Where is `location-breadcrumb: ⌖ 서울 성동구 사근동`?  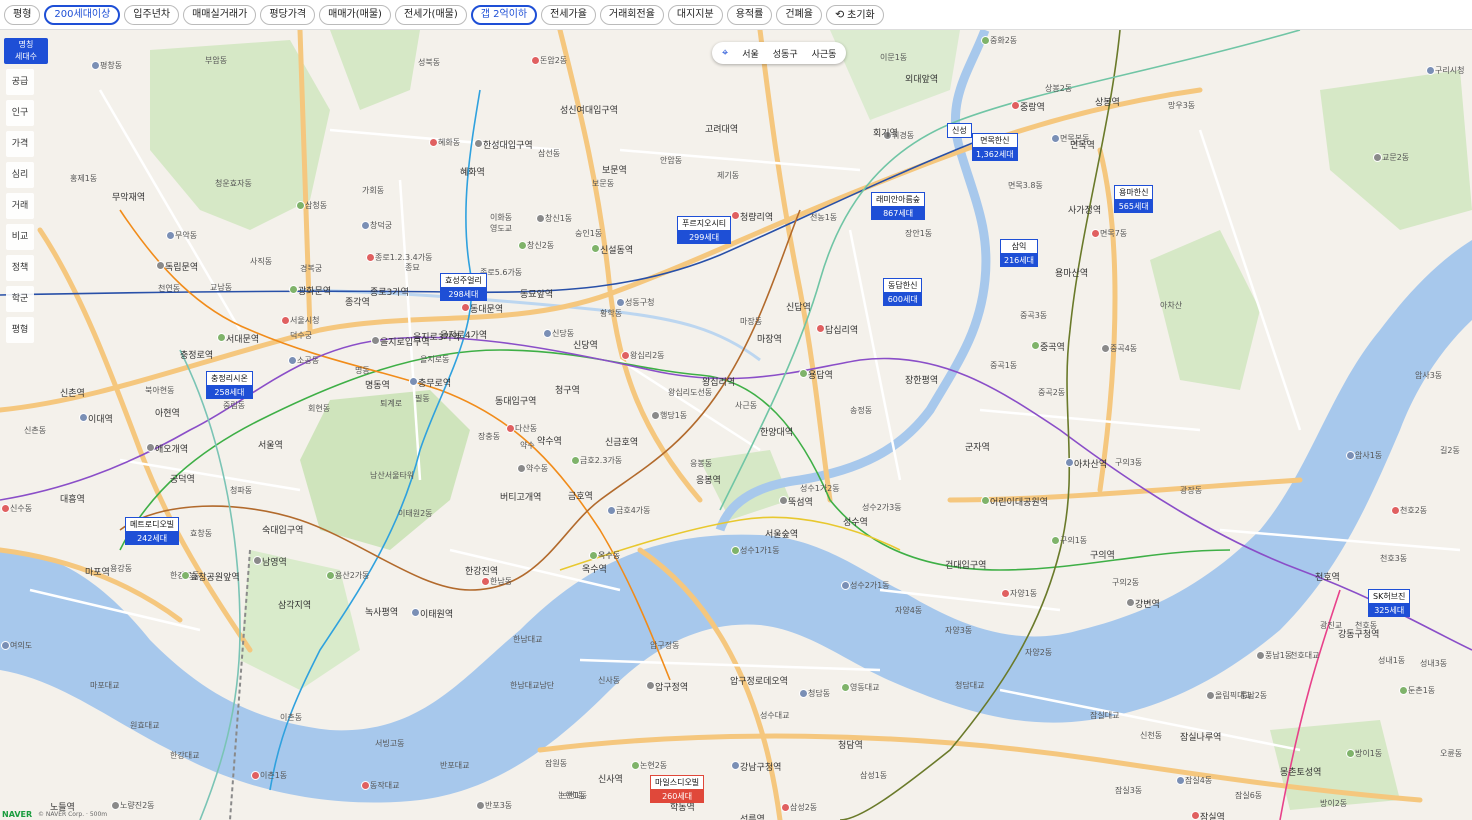 location-breadcrumb: ⌖ 서울 성동구 사근동 is located at coordinates (779, 53).